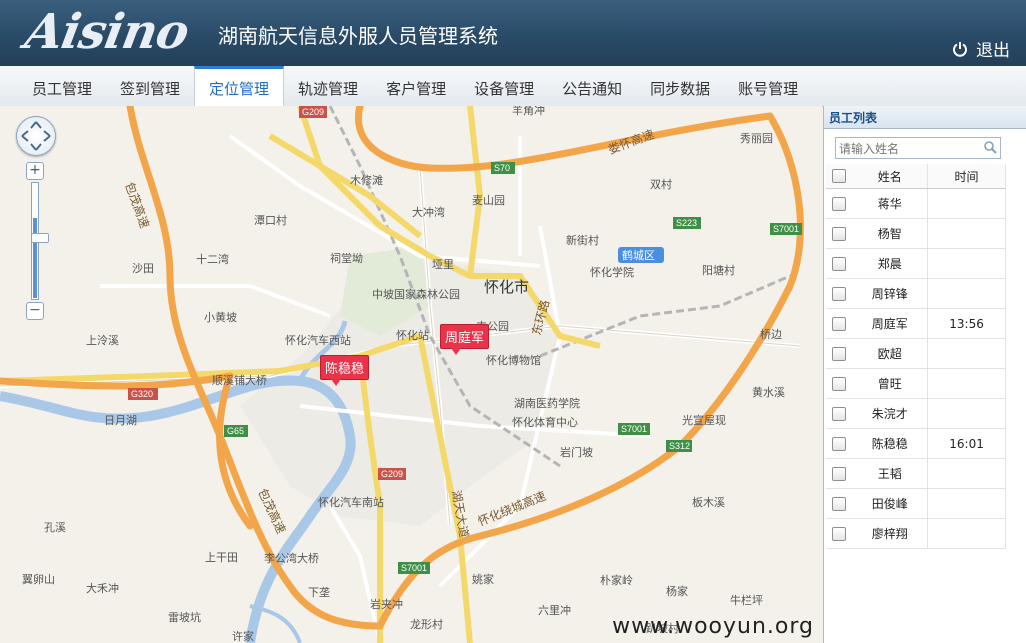 The image size is (1026, 643). Describe the element at coordinates (916, 203) in the screenshot. I see `table-row: 蒋华` at that location.